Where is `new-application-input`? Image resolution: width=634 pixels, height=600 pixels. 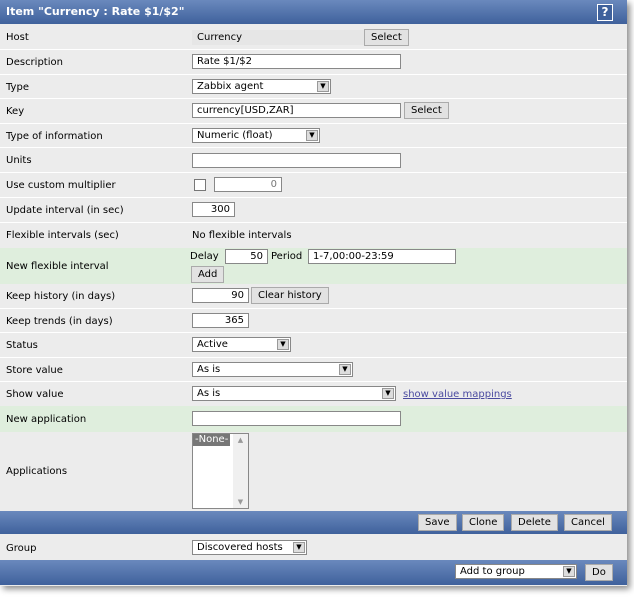
new-application-input is located at coordinates (296, 418).